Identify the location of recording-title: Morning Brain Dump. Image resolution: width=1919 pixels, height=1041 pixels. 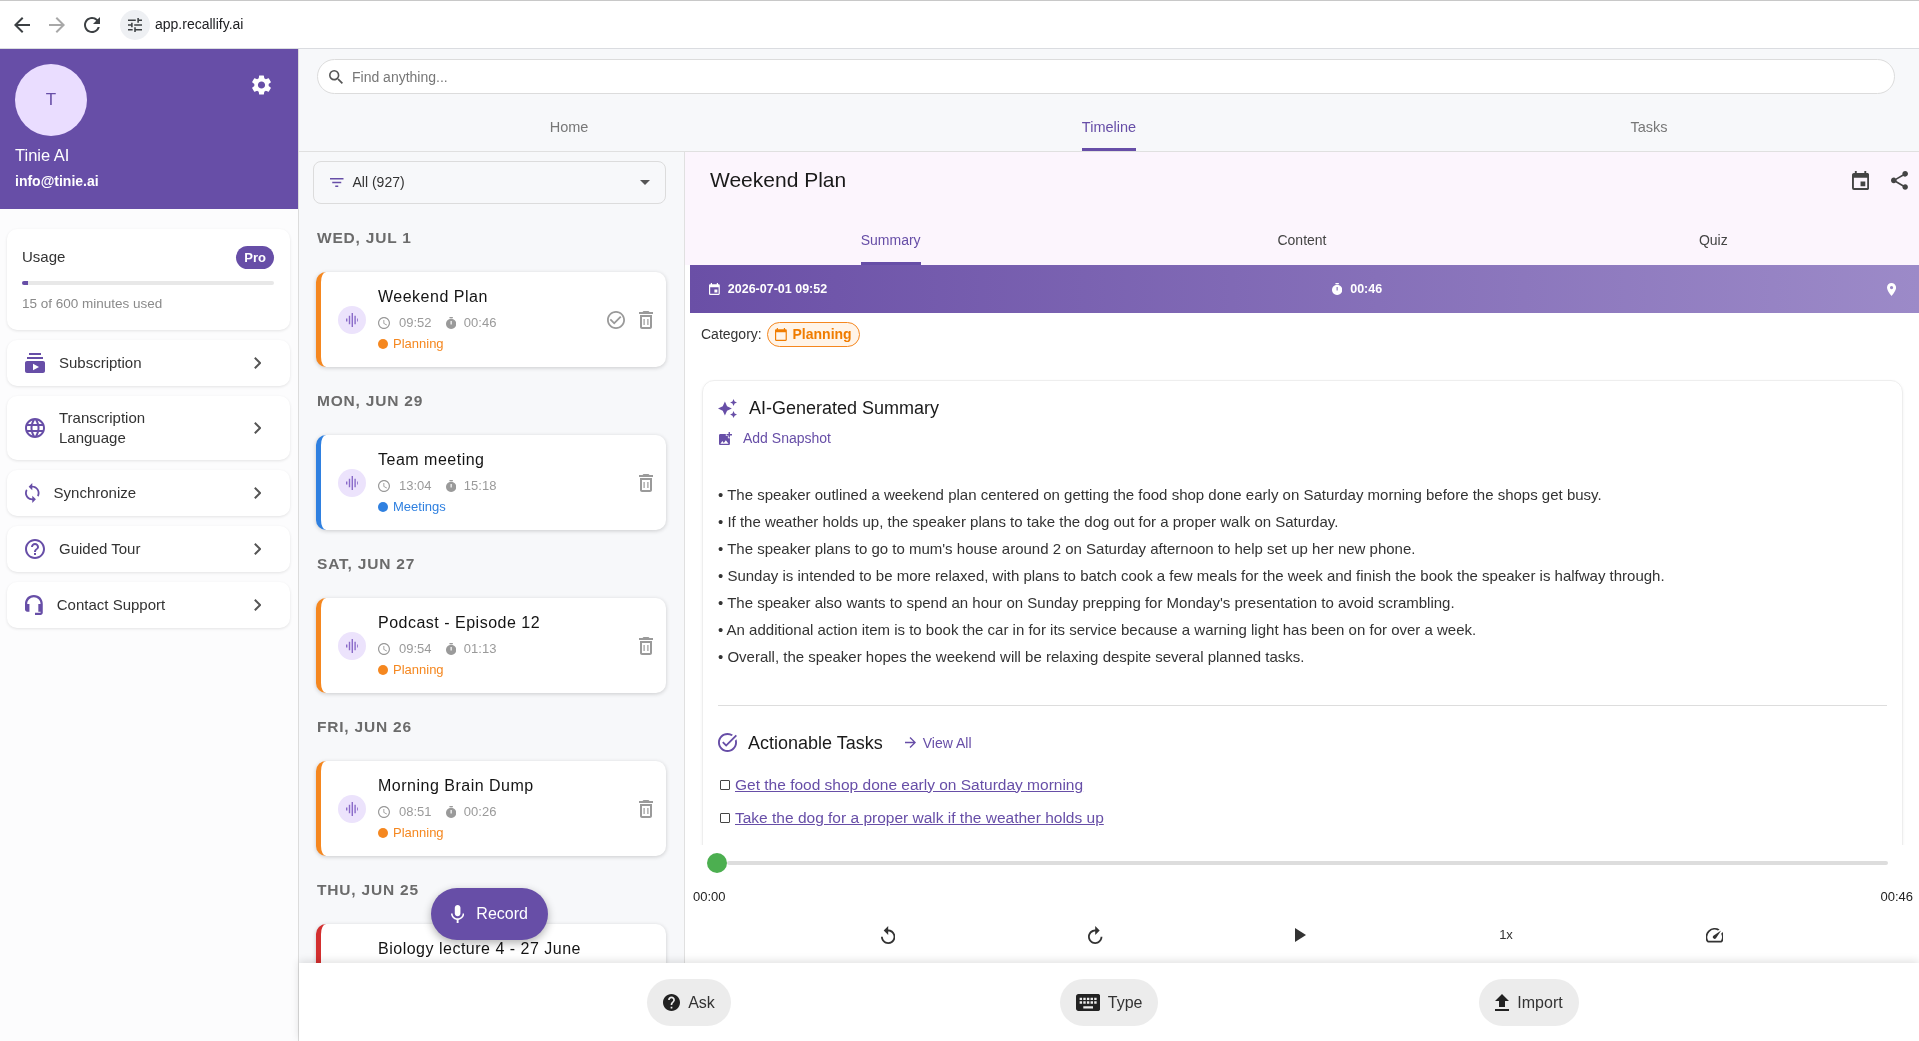
(456, 786).